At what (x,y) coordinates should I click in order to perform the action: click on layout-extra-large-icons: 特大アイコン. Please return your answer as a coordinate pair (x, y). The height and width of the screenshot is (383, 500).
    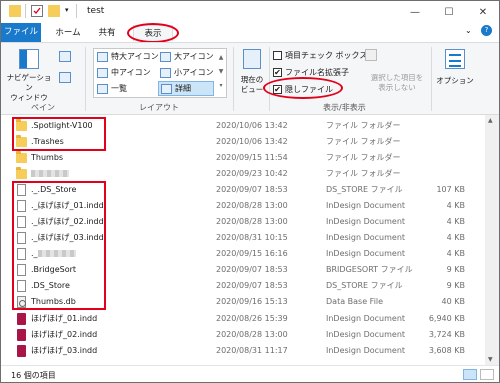
    Looking at the image, I should click on (128, 56).